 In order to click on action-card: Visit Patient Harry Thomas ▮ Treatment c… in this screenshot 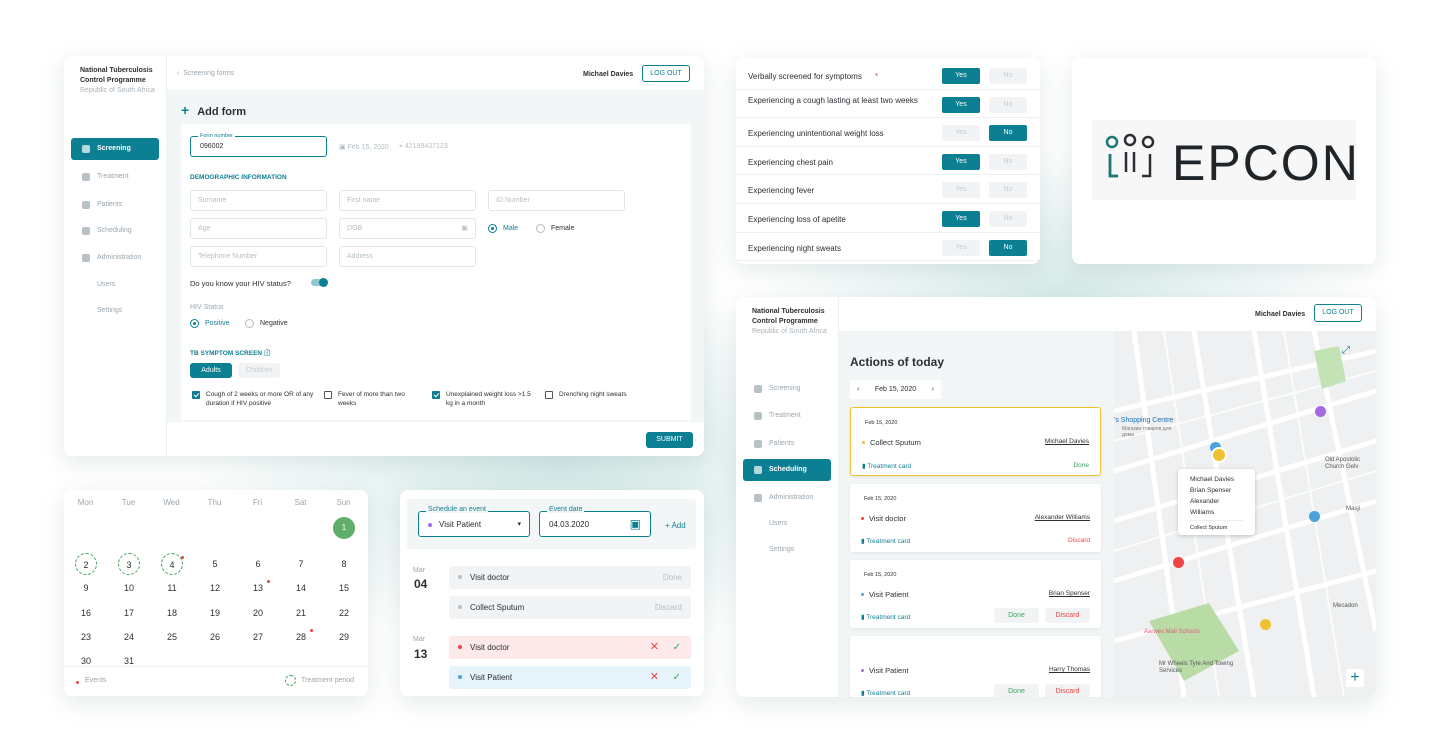, I will do `click(975, 666)`.